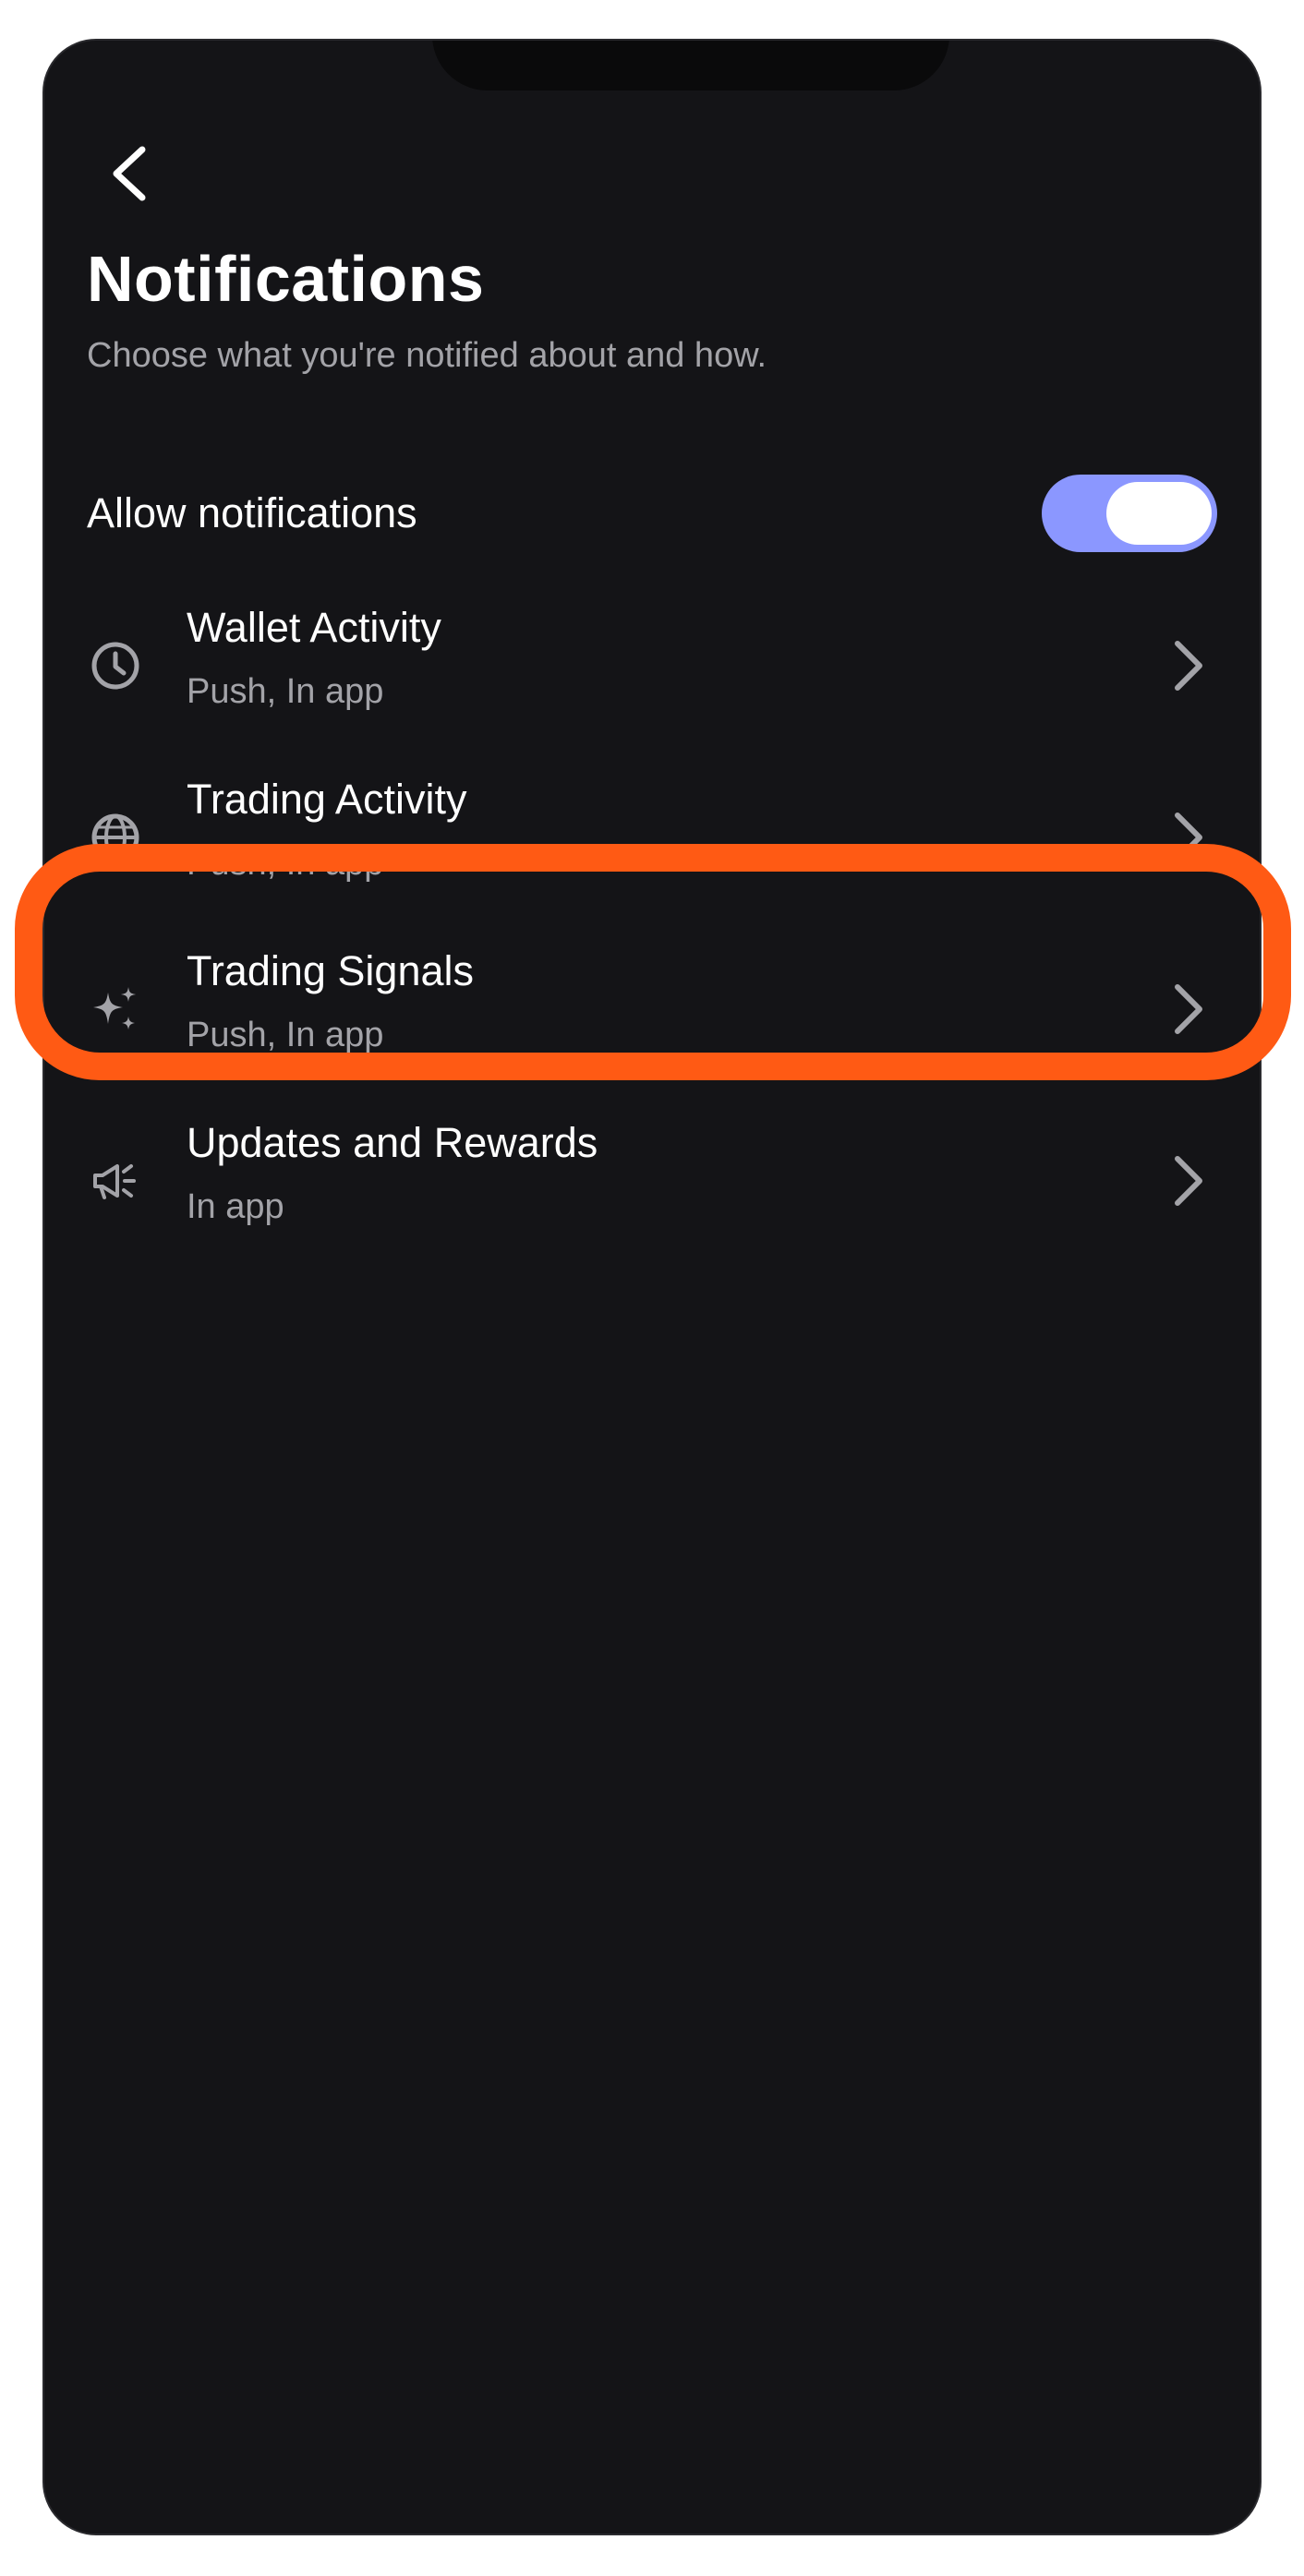 The width and height of the screenshot is (1304, 2576). What do you see at coordinates (115, 1181) in the screenshot?
I see `megaphone-icon` at bounding box center [115, 1181].